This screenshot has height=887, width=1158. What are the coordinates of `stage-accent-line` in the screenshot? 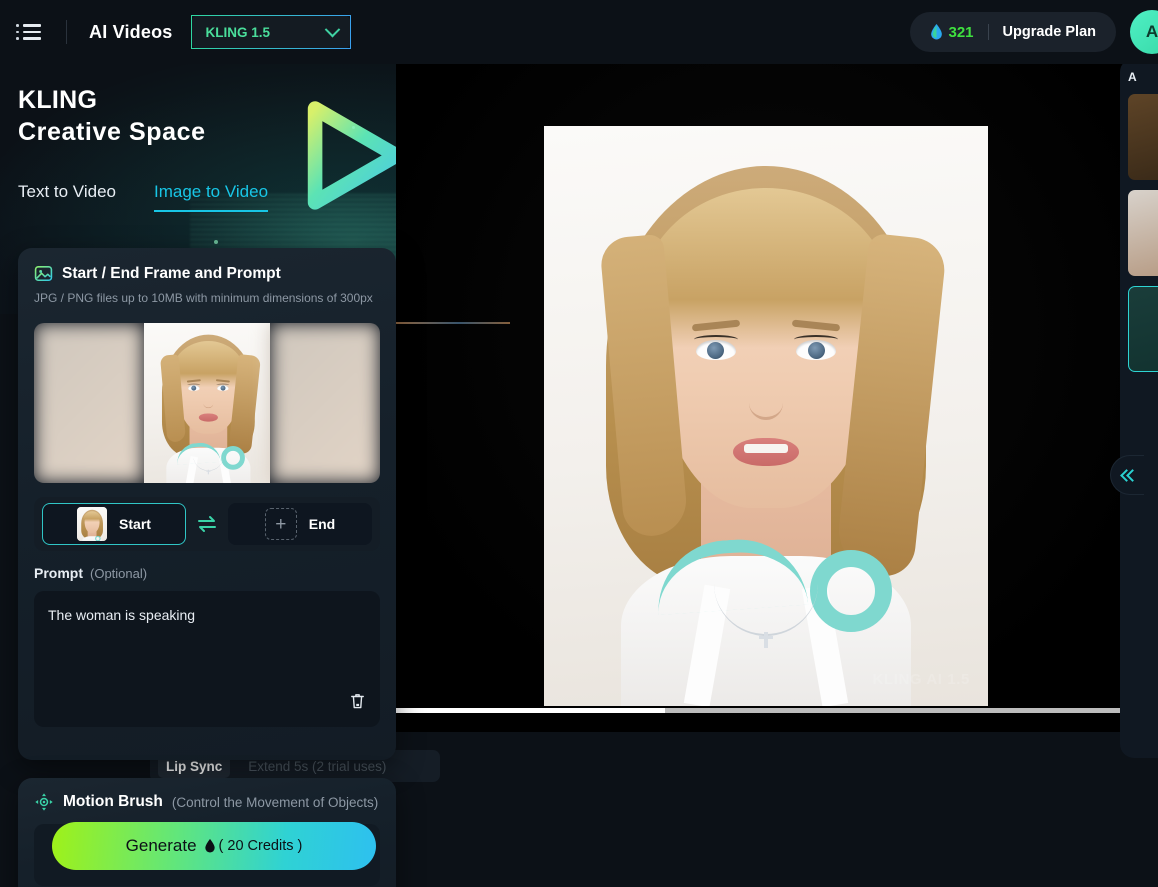 It's located at (453, 323).